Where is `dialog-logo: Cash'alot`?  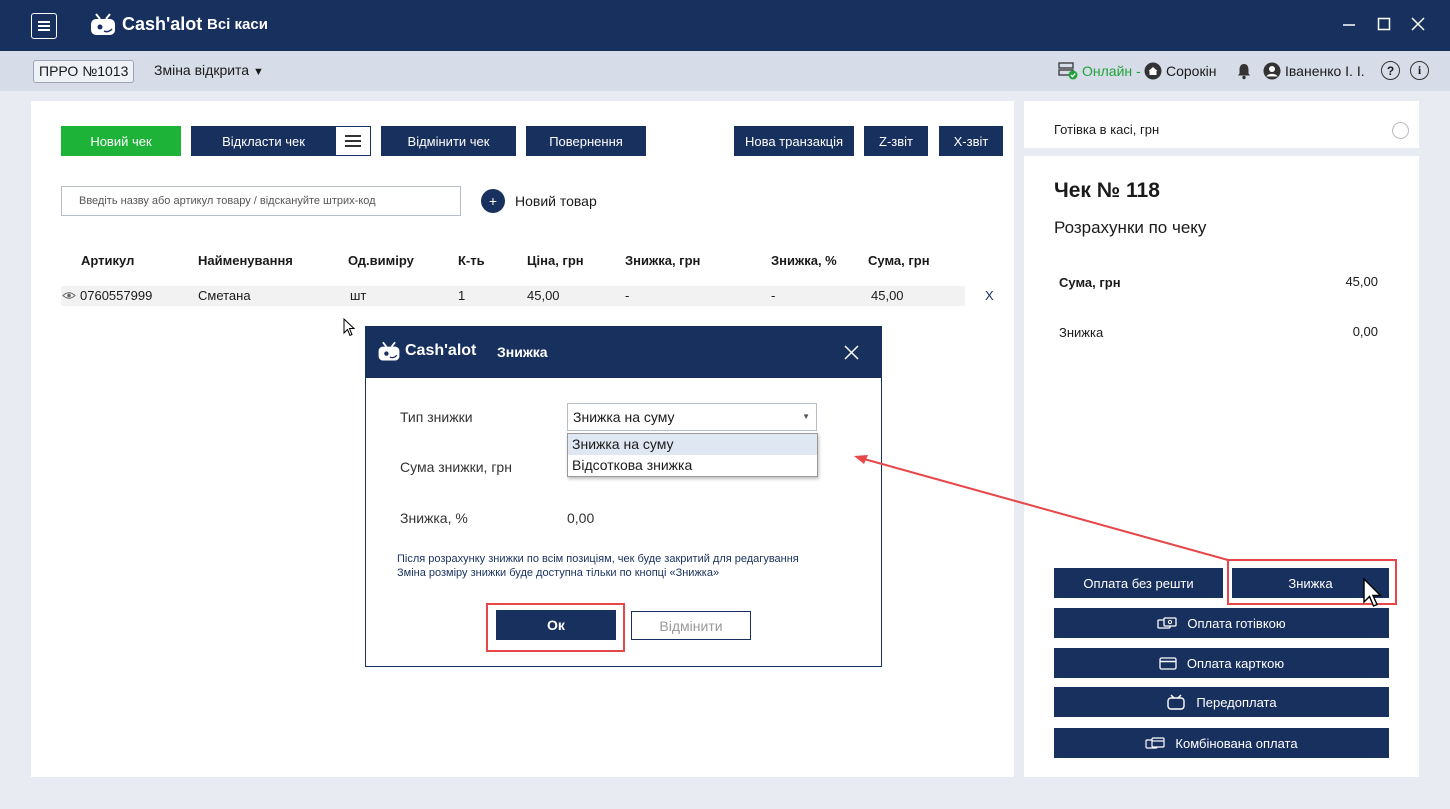 dialog-logo: Cash'alot is located at coordinates (426, 351).